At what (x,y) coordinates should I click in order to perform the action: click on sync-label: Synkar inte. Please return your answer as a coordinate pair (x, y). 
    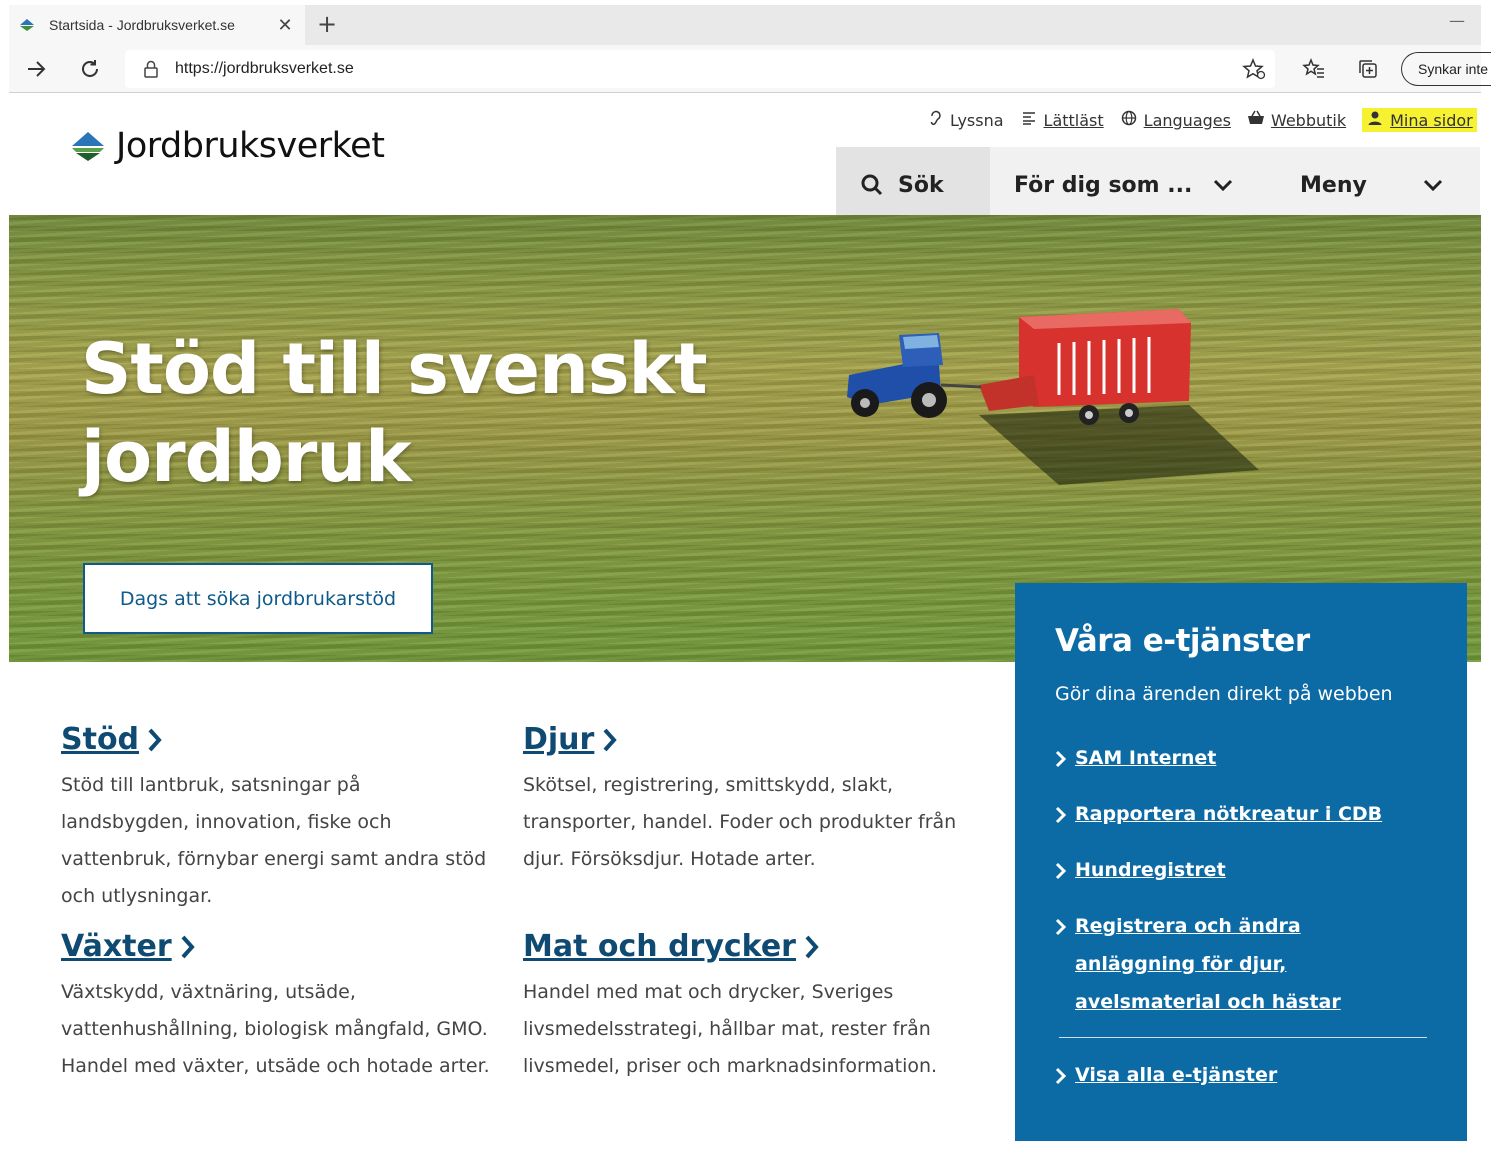
    Looking at the image, I should click on (1453, 69).